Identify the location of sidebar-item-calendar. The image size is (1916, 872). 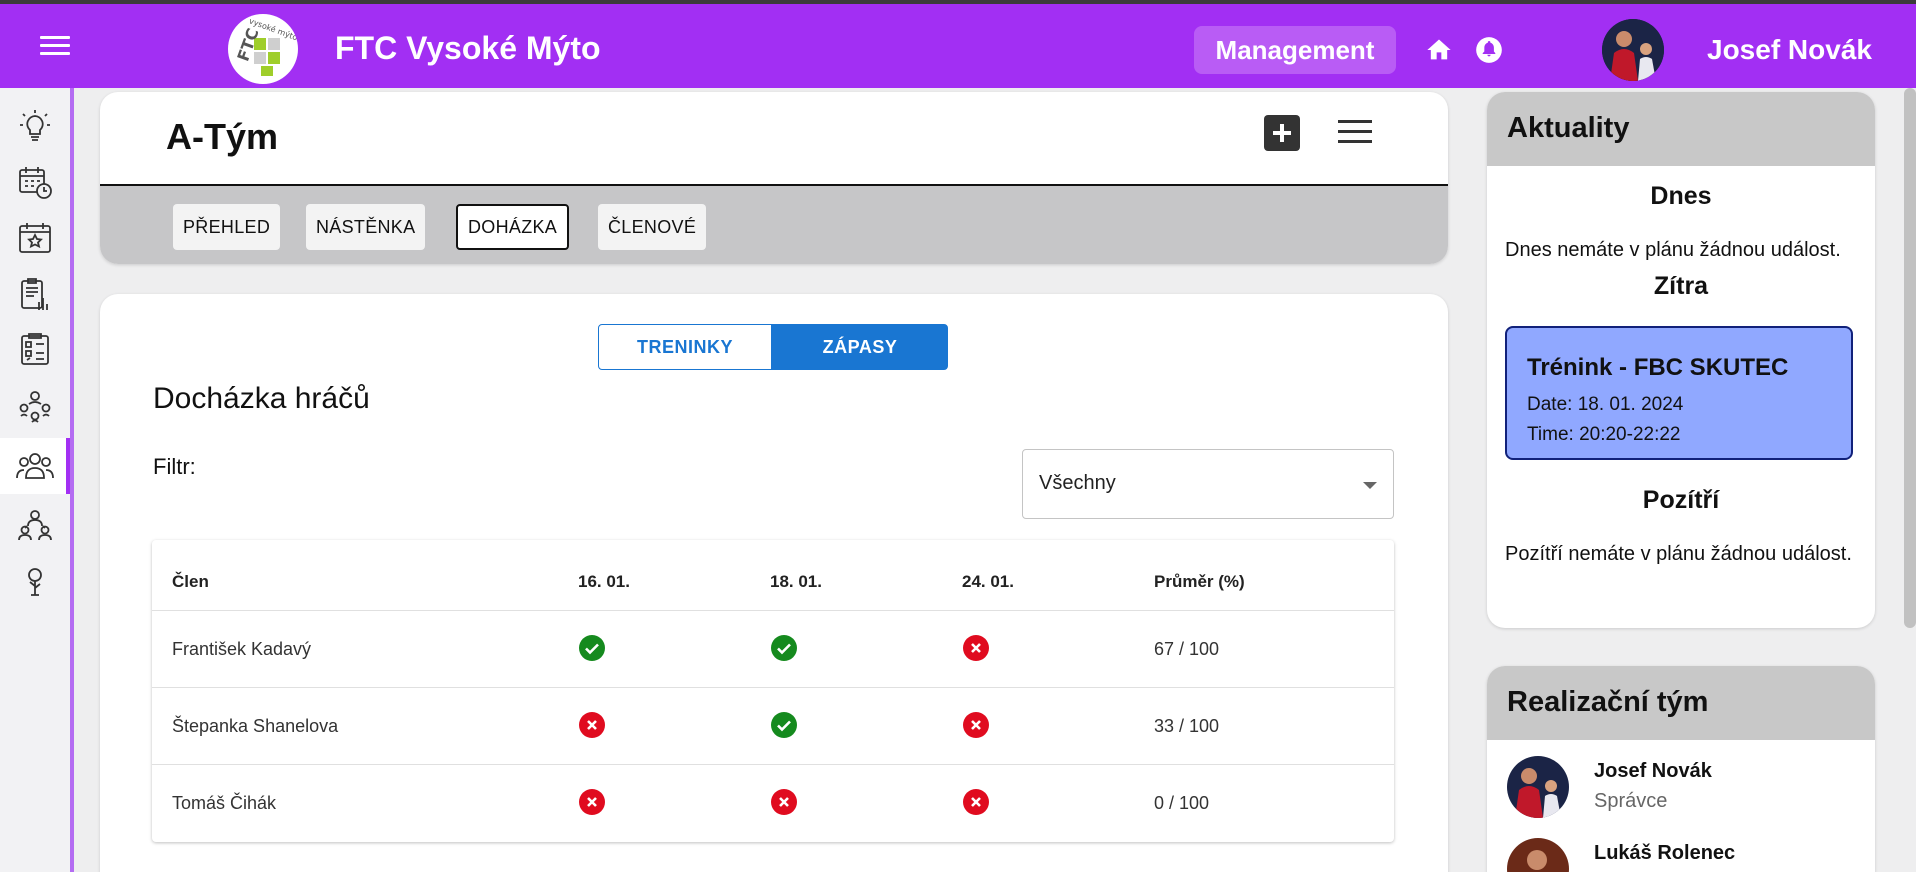
(35, 182).